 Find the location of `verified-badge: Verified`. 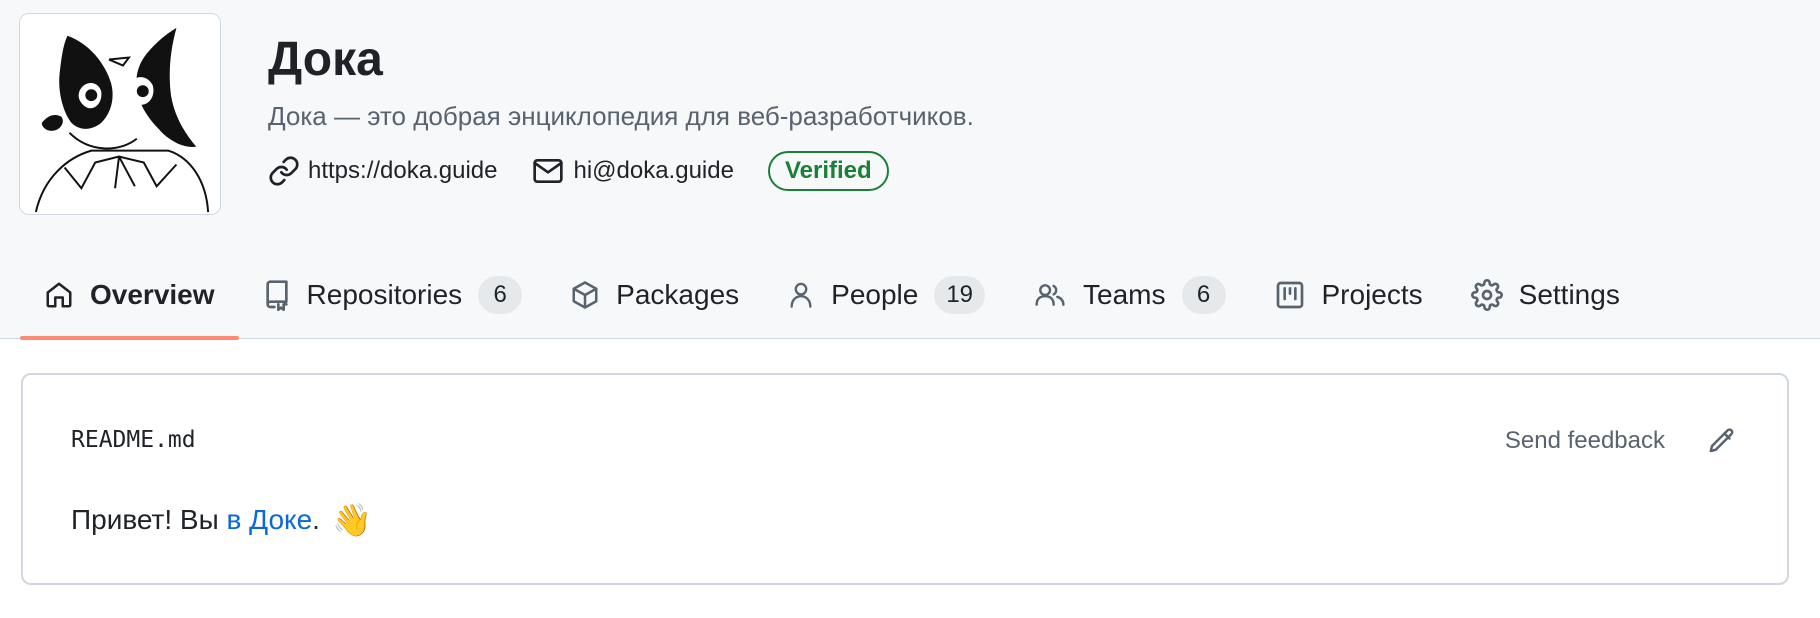

verified-badge: Verified is located at coordinates (828, 171).